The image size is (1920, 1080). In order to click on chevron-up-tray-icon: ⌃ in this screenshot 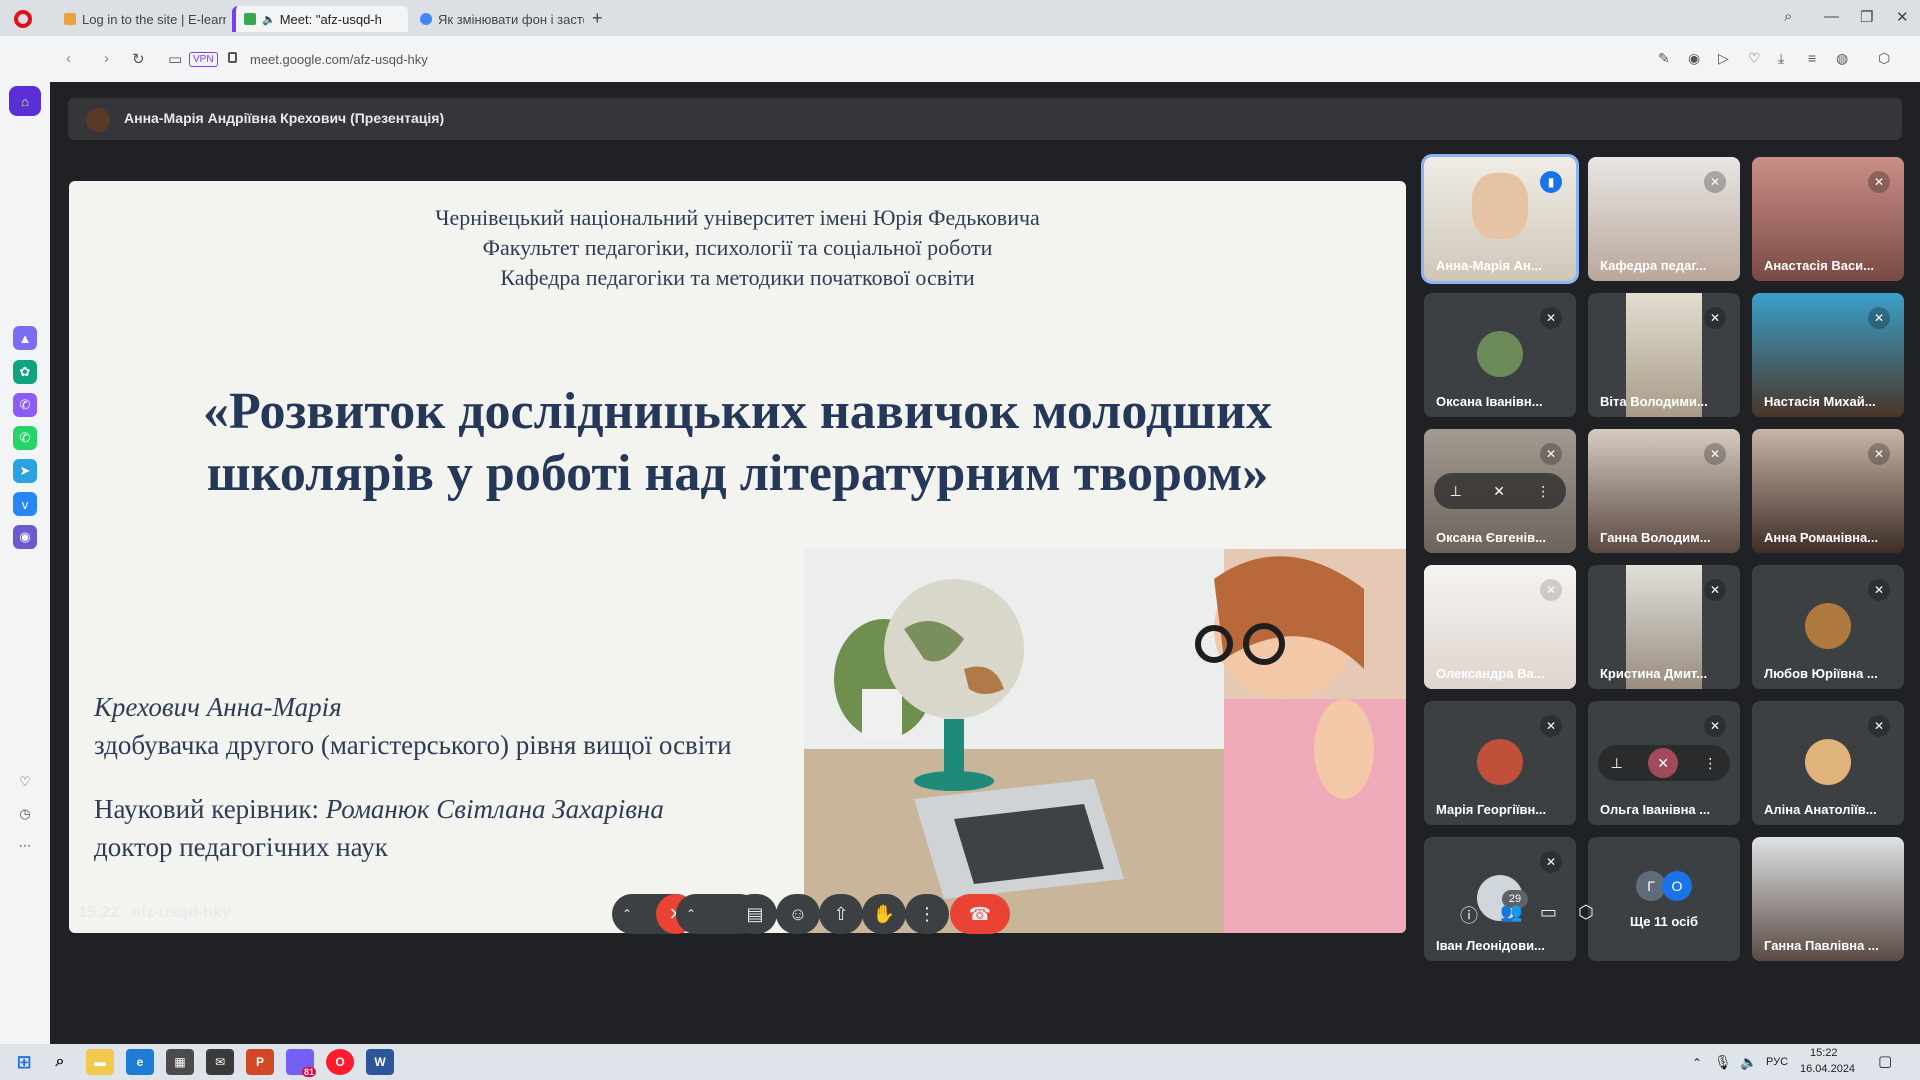, I will do `click(1697, 1063)`.